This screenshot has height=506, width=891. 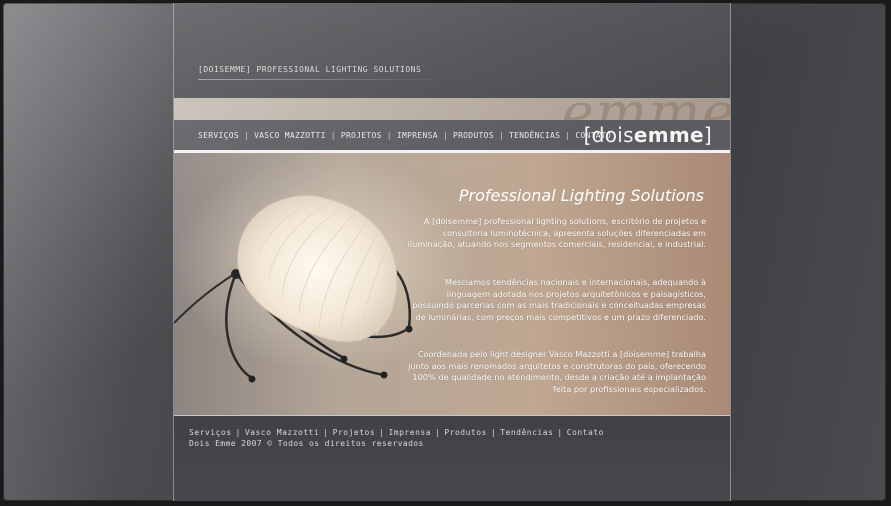 I want to click on logo-part-bold: emme, so click(x=668, y=135).